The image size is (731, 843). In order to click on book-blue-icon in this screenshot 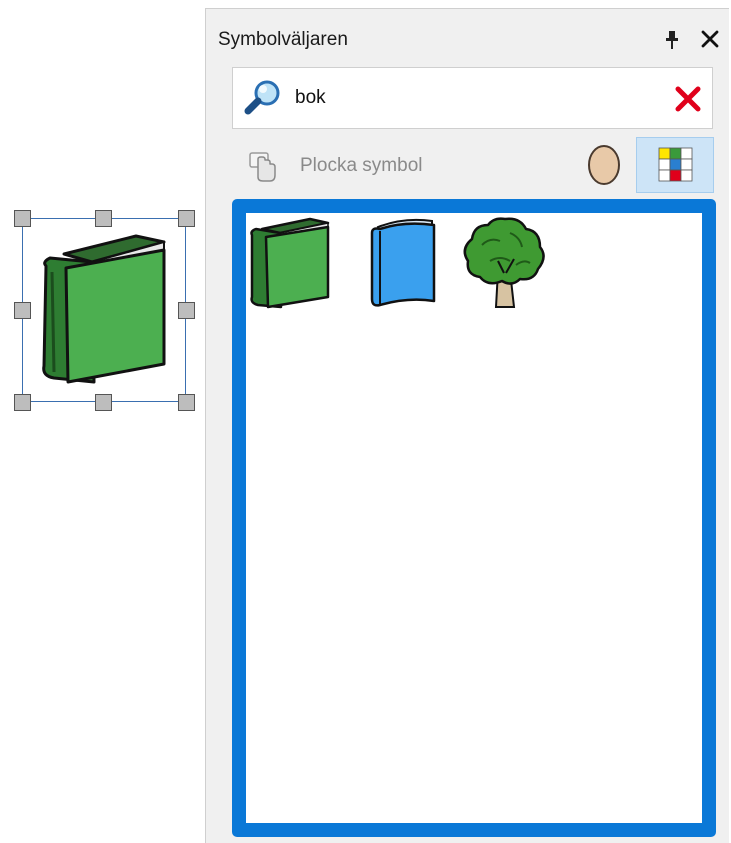, I will do `click(403, 266)`.